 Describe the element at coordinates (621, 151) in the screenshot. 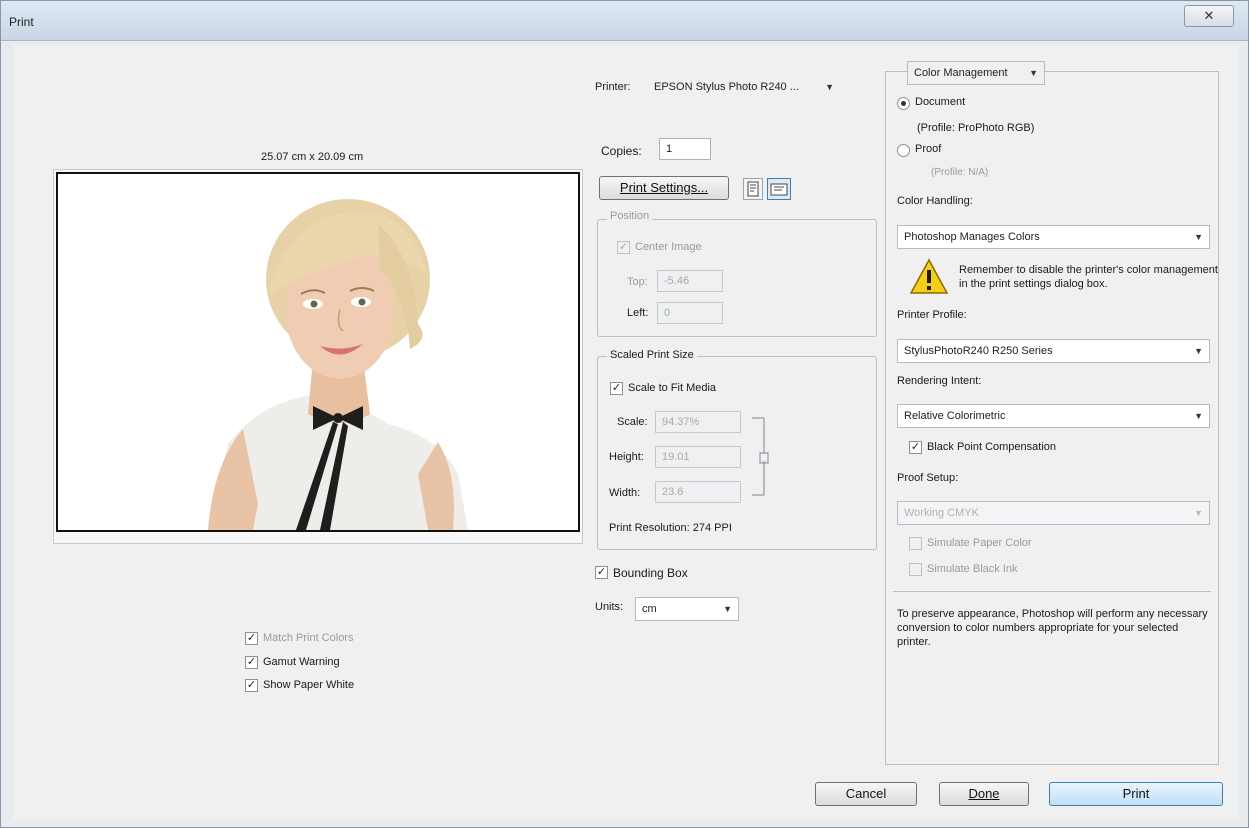

I see `copies-label: Copies:` at that location.